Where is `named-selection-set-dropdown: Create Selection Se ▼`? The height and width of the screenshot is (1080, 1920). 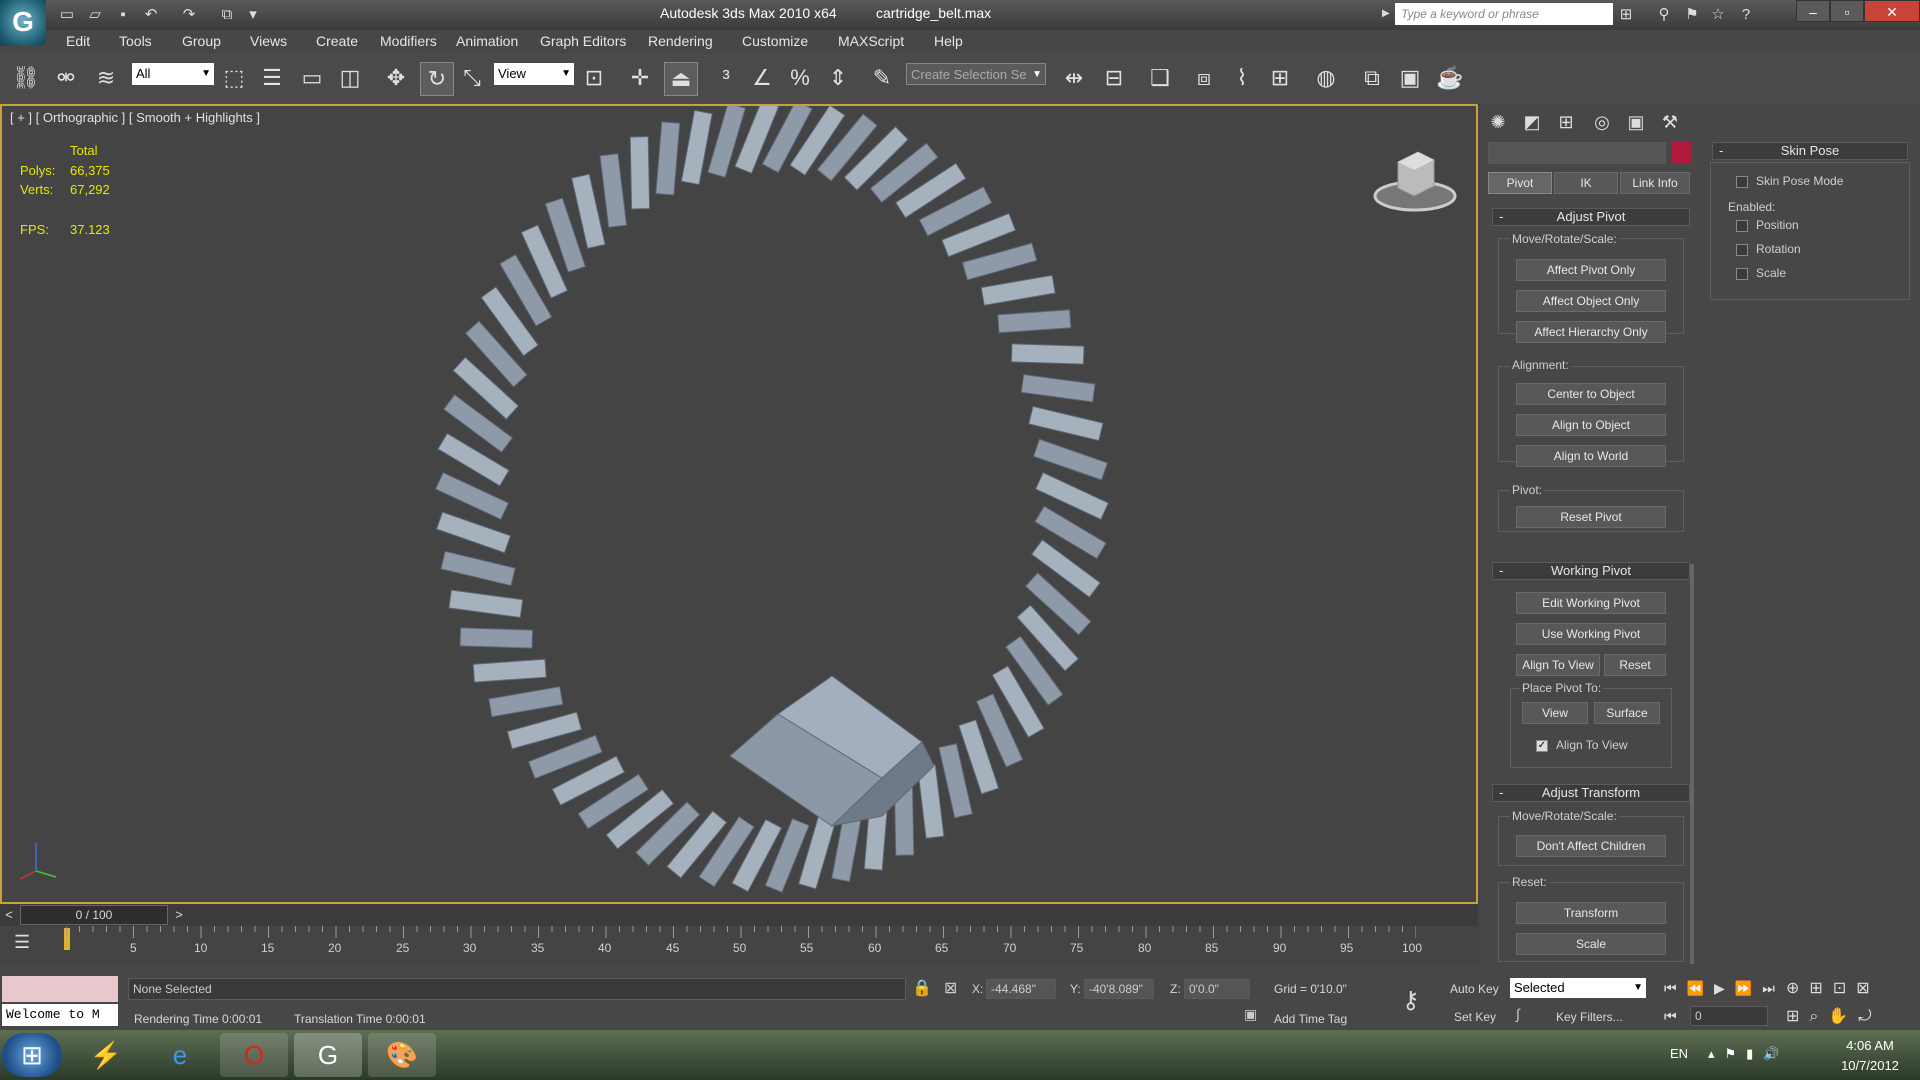 named-selection-set-dropdown: Create Selection Se ▼ is located at coordinates (976, 74).